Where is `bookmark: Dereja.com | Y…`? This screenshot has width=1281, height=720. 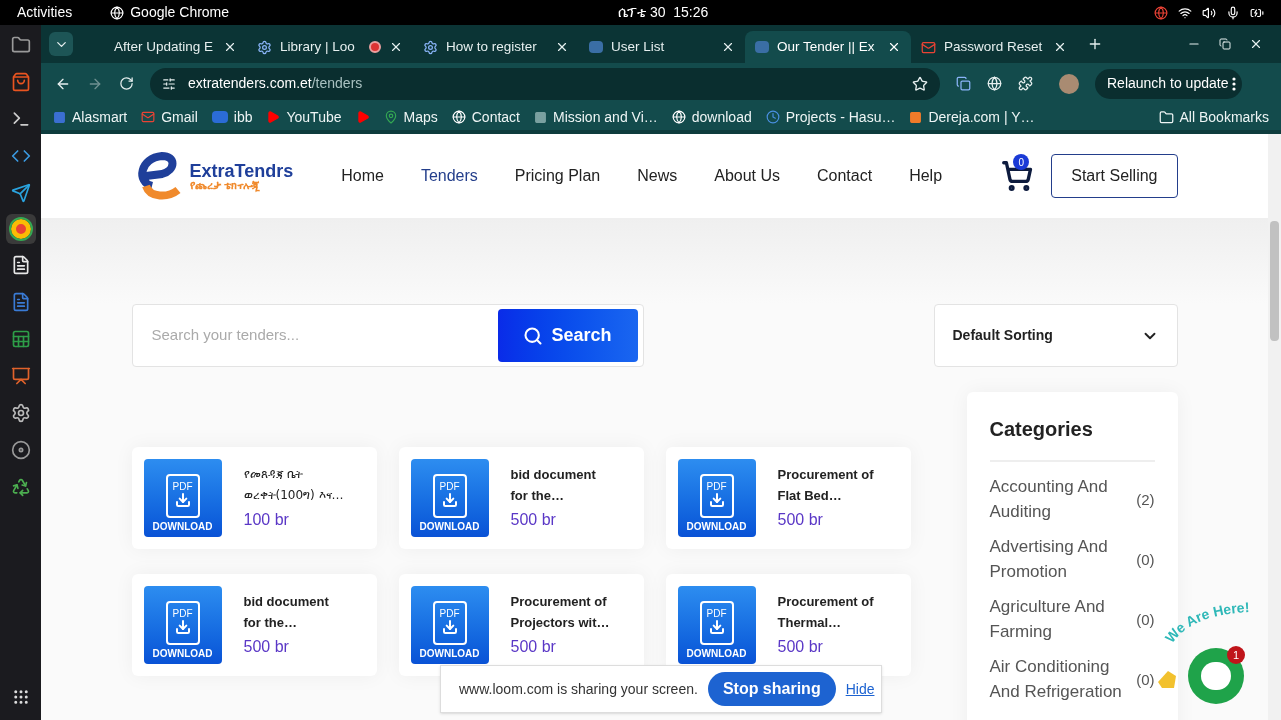 bookmark: Dereja.com | Y… is located at coordinates (972, 117).